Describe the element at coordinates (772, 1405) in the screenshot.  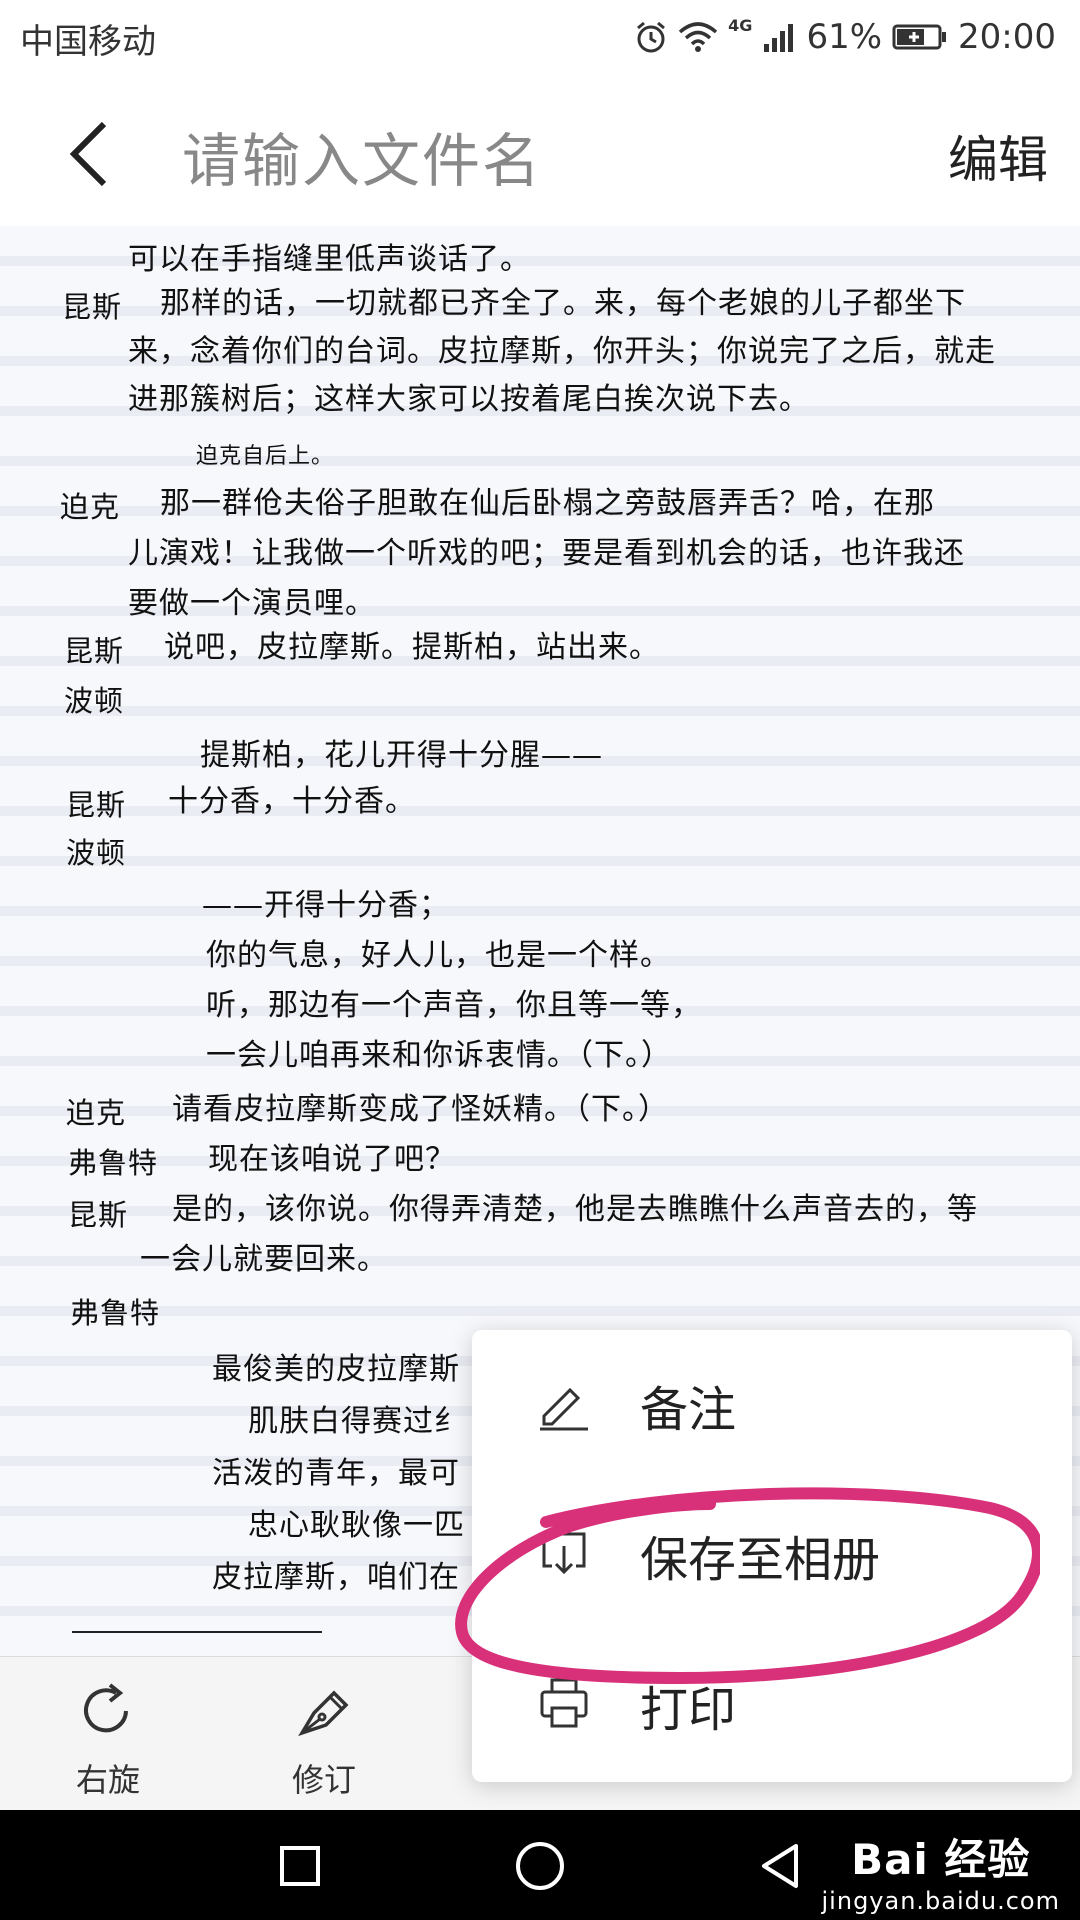
I see `menu-item-note: 备注` at that location.